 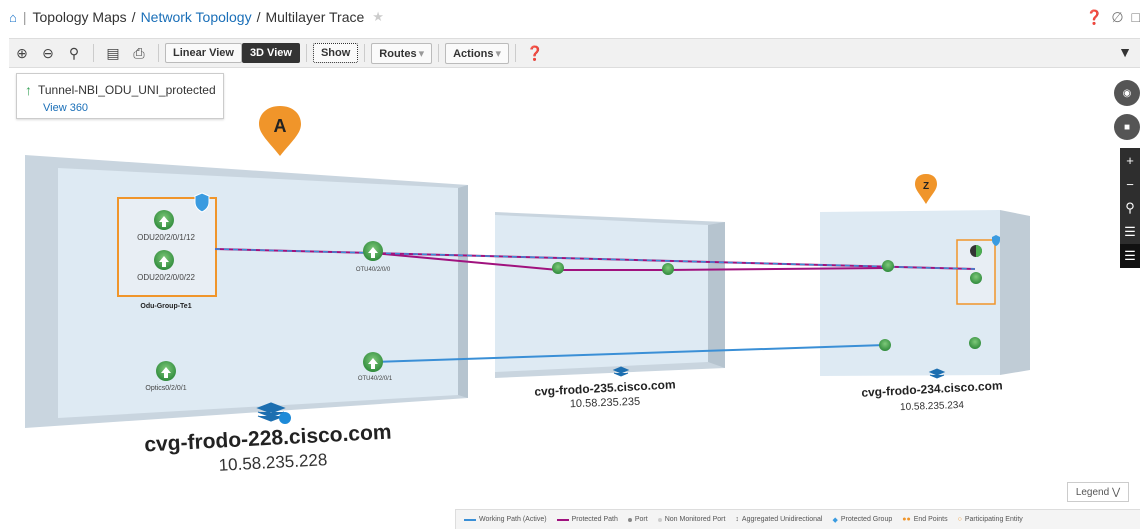 I want to click on routes-dropdown: Routes ▾, so click(x=402, y=53).